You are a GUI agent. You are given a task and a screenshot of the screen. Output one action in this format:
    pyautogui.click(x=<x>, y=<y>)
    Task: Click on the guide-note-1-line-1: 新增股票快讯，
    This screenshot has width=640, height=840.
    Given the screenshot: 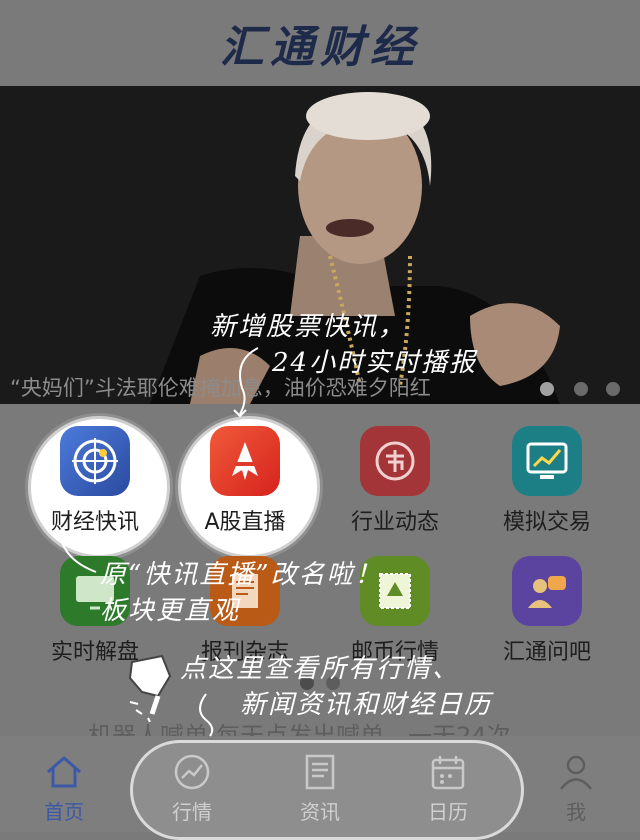 What is the action you would take?
    pyautogui.click(x=308, y=327)
    